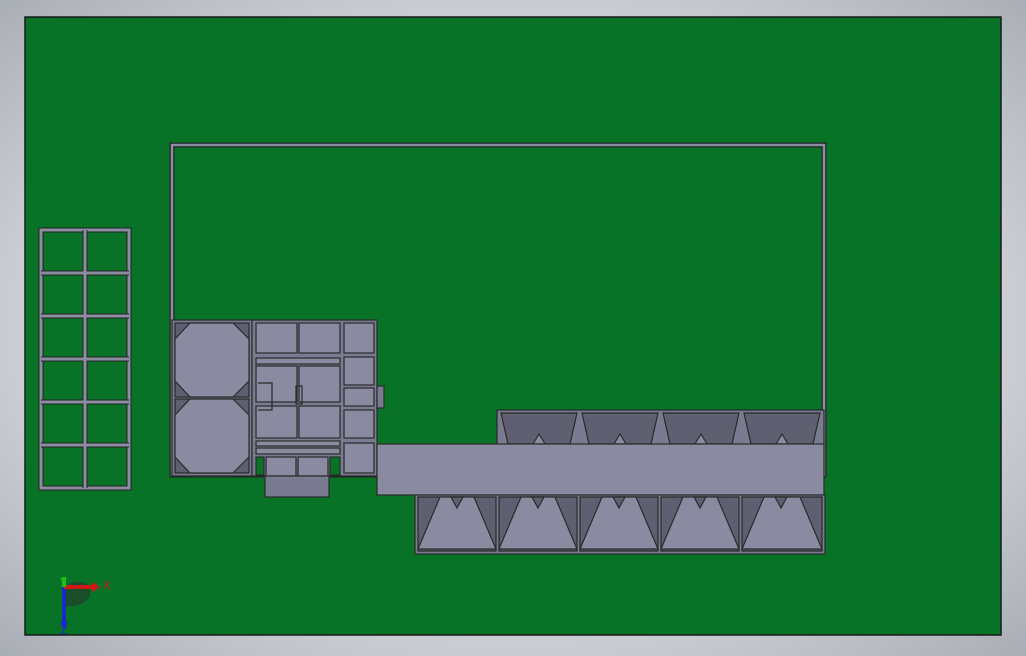  Describe the element at coordinates (85, 605) in the screenshot. I see `coordinate-triad-icon: Y X Z` at that location.